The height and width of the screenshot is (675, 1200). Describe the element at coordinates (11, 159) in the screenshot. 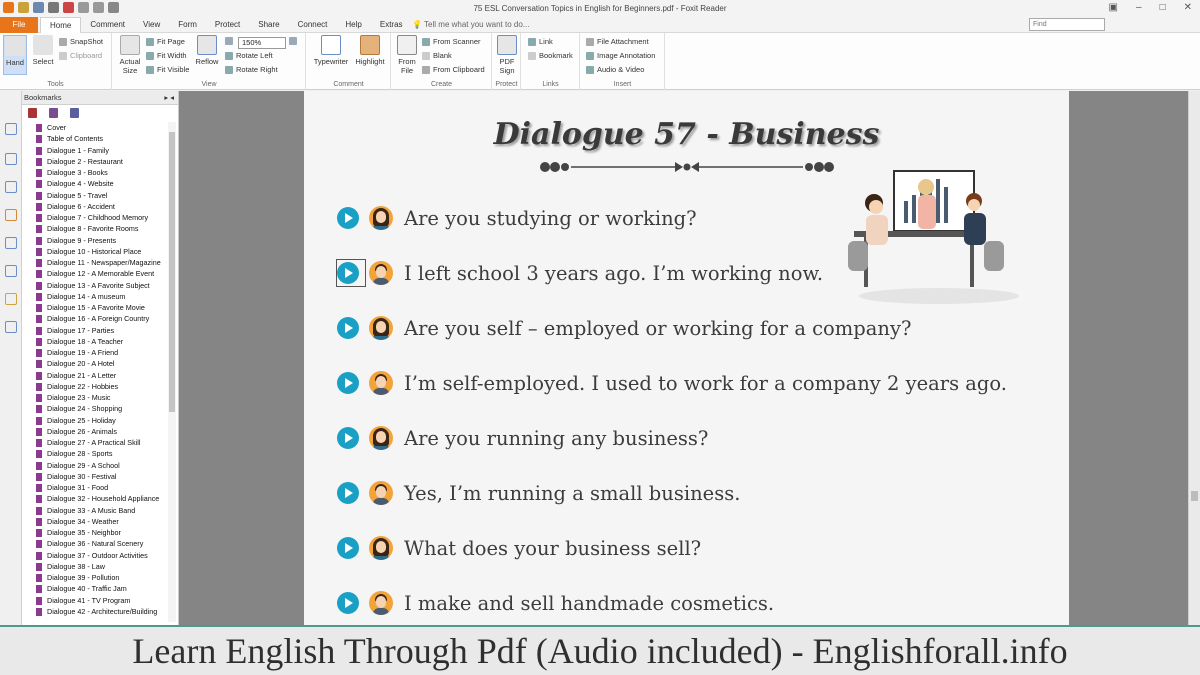

I see `layers-icon` at that location.